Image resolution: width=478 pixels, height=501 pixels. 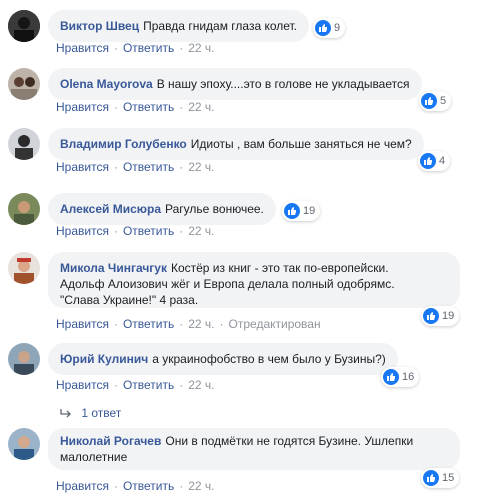 I want to click on comment-actions: Нравится · Ответить · 22 ч. · Отредактирован, so click(x=188, y=324).